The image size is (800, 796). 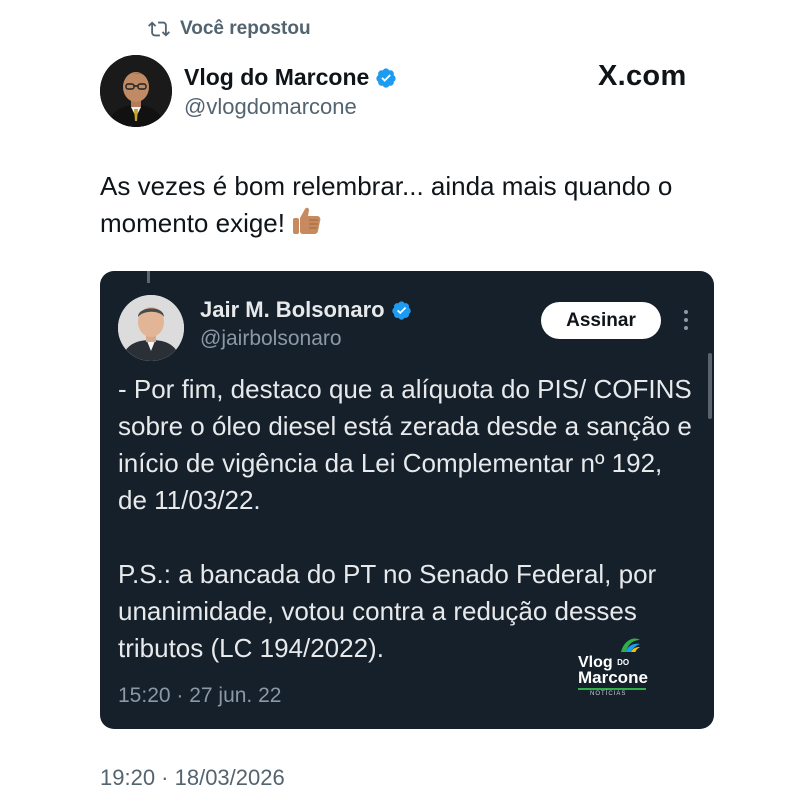 I want to click on post-timestamp: 19:20 · 18/03/2026, so click(x=192, y=778).